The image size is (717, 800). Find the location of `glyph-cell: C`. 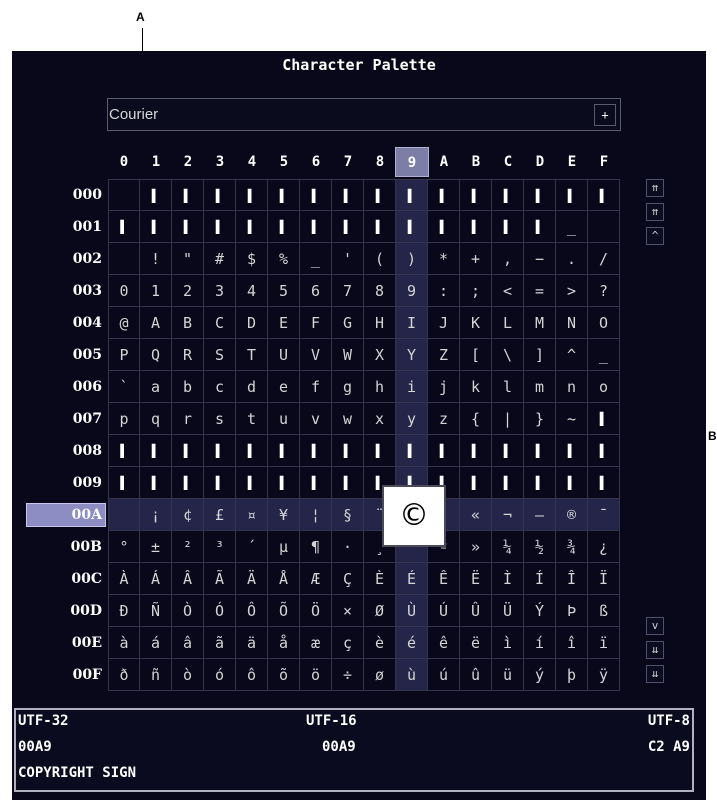

glyph-cell: C is located at coordinates (220, 323).